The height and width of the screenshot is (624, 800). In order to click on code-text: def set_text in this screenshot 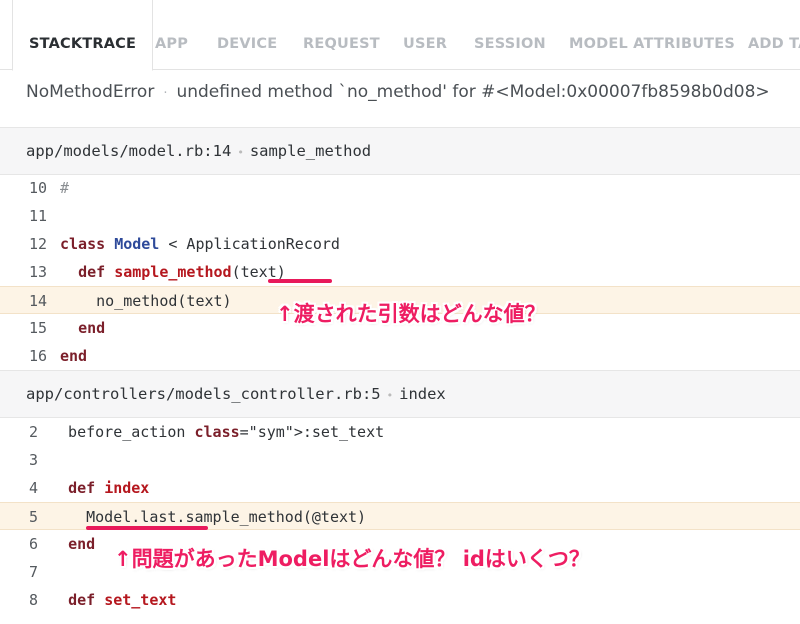, I will do `click(122, 600)`.